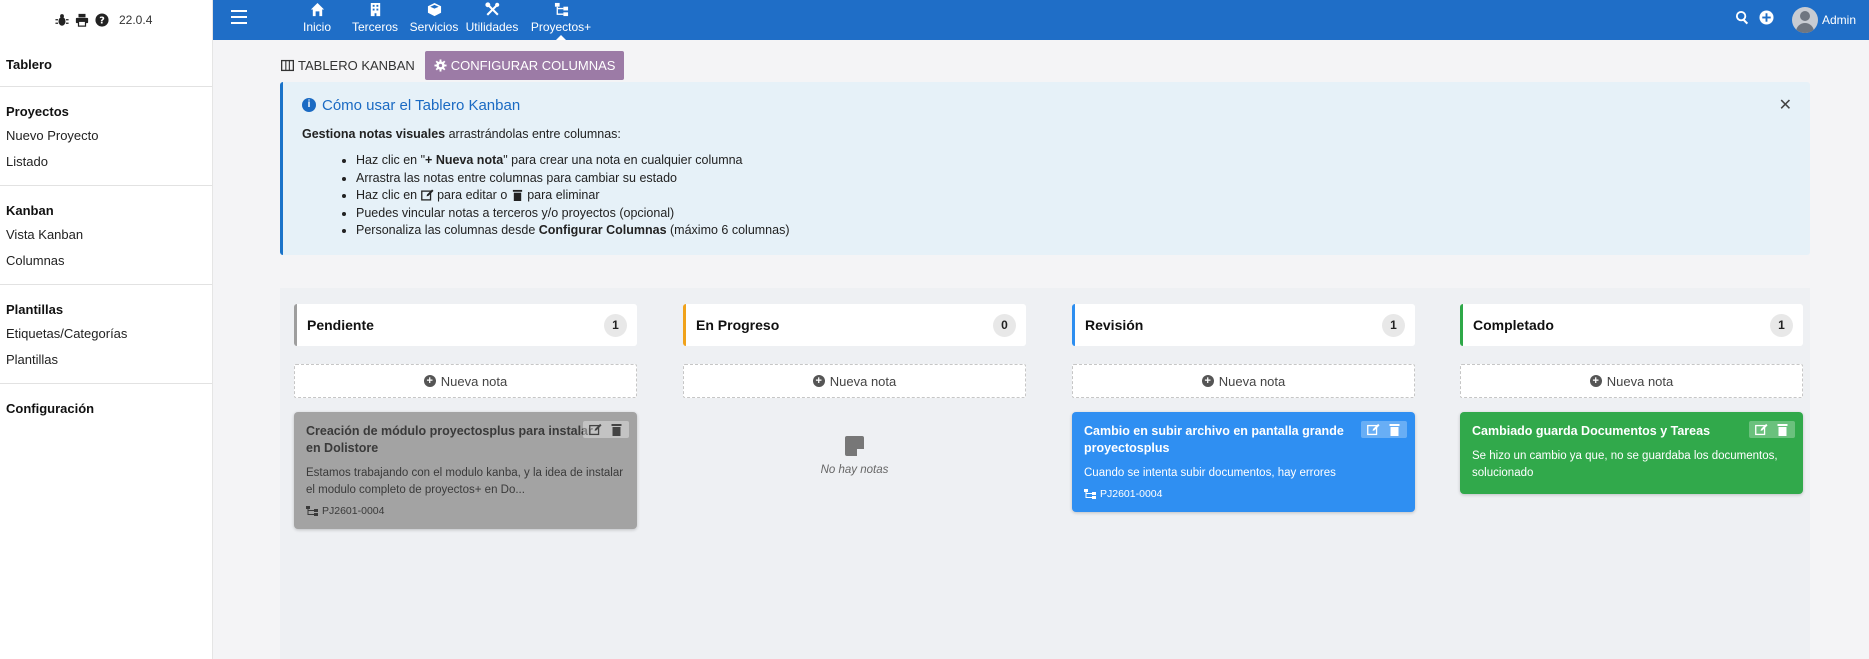 This screenshot has height=659, width=1869. What do you see at coordinates (854, 325) in the screenshot?
I see `column-header: En Progreso 0` at bounding box center [854, 325].